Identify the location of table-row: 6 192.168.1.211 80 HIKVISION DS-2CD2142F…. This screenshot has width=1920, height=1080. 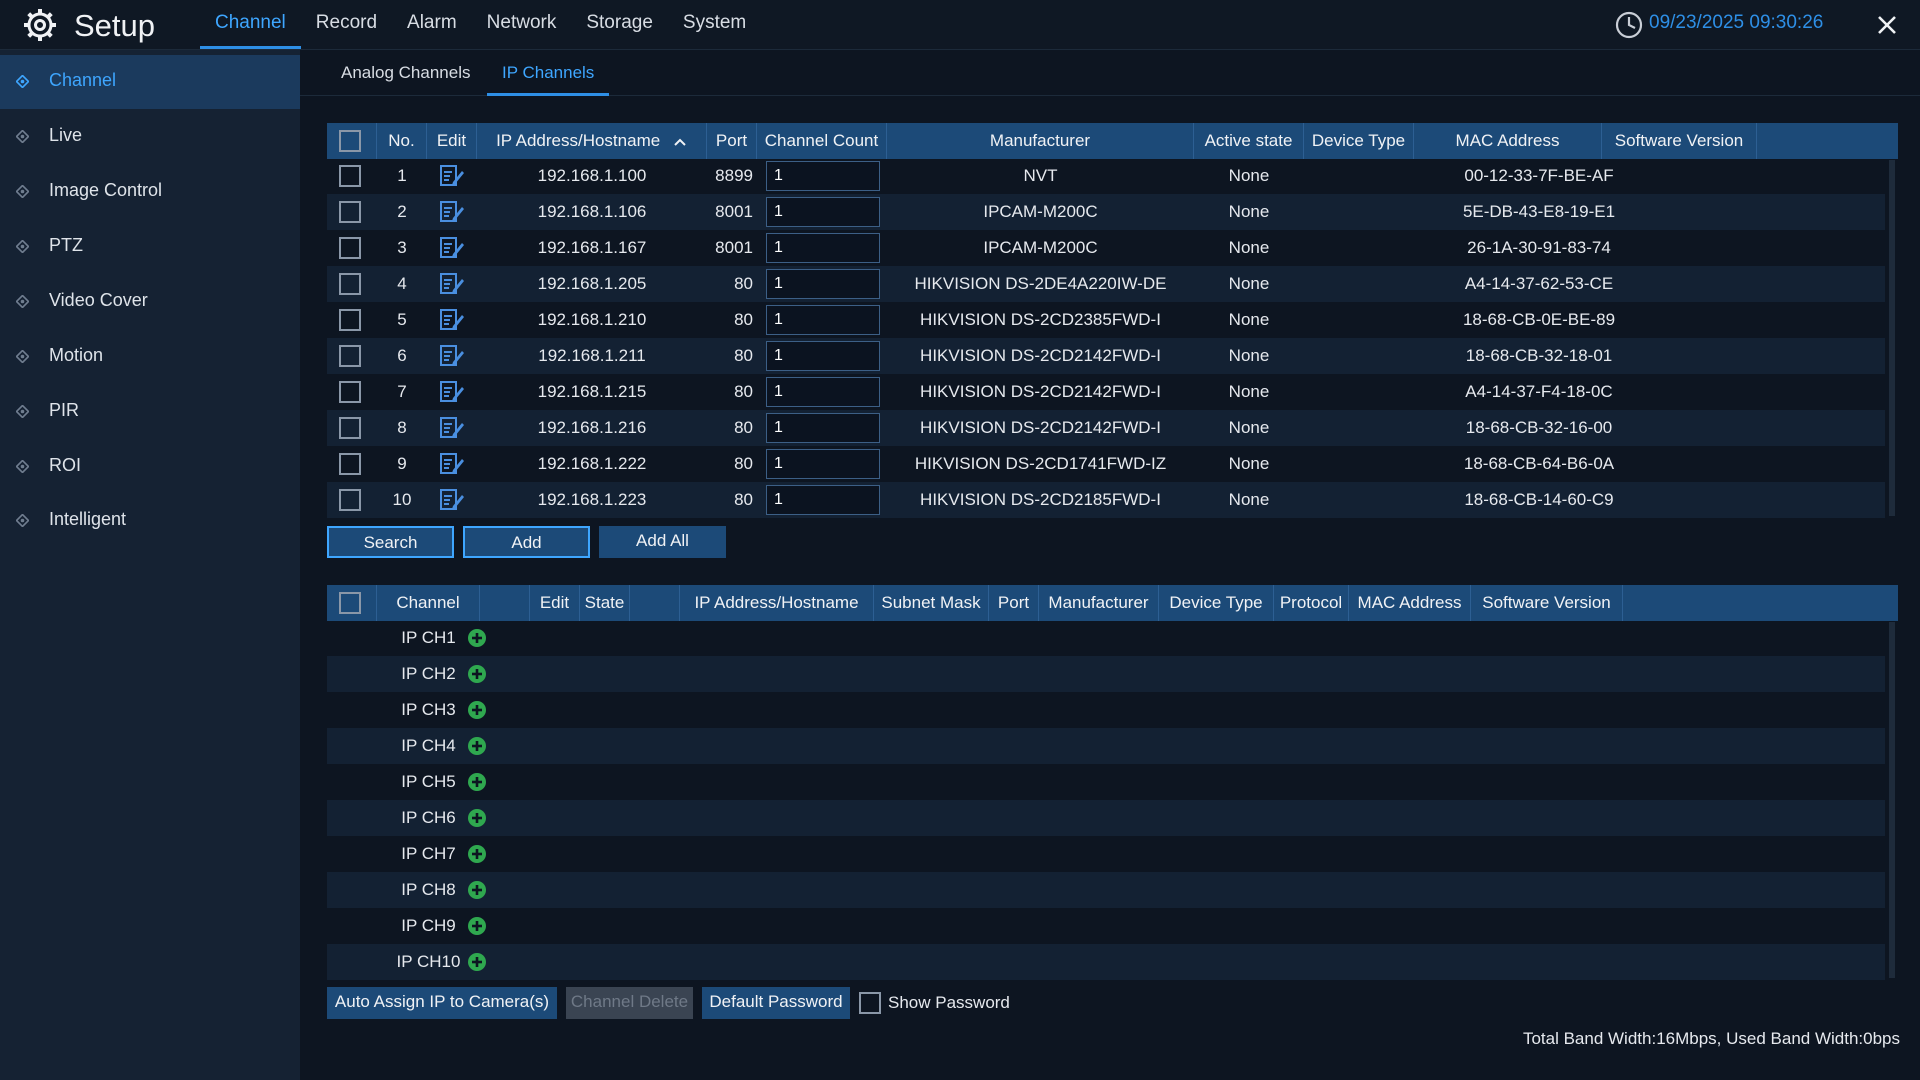
(1106, 356).